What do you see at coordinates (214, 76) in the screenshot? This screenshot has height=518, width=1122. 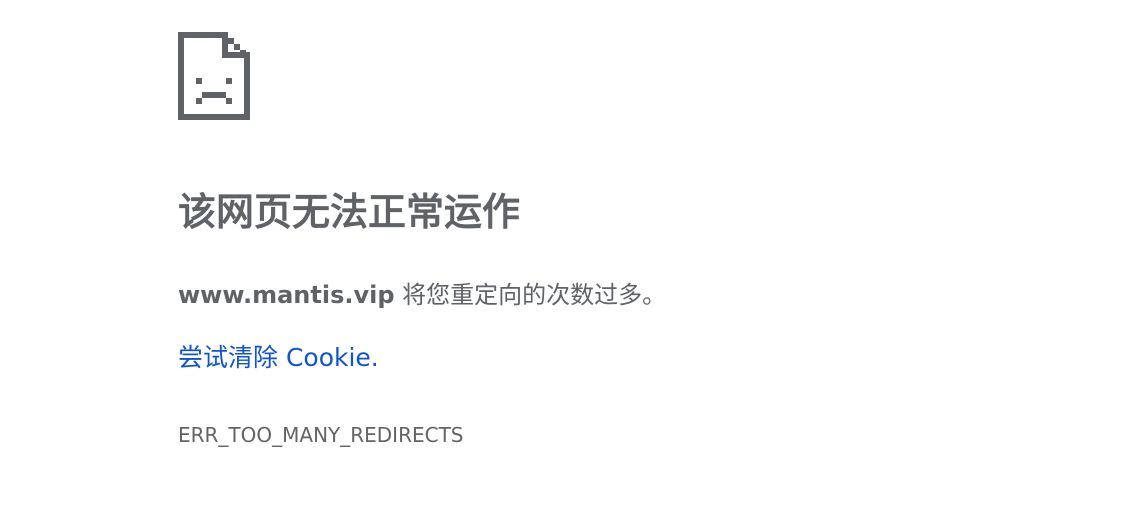 I see `sad-page-icon` at bounding box center [214, 76].